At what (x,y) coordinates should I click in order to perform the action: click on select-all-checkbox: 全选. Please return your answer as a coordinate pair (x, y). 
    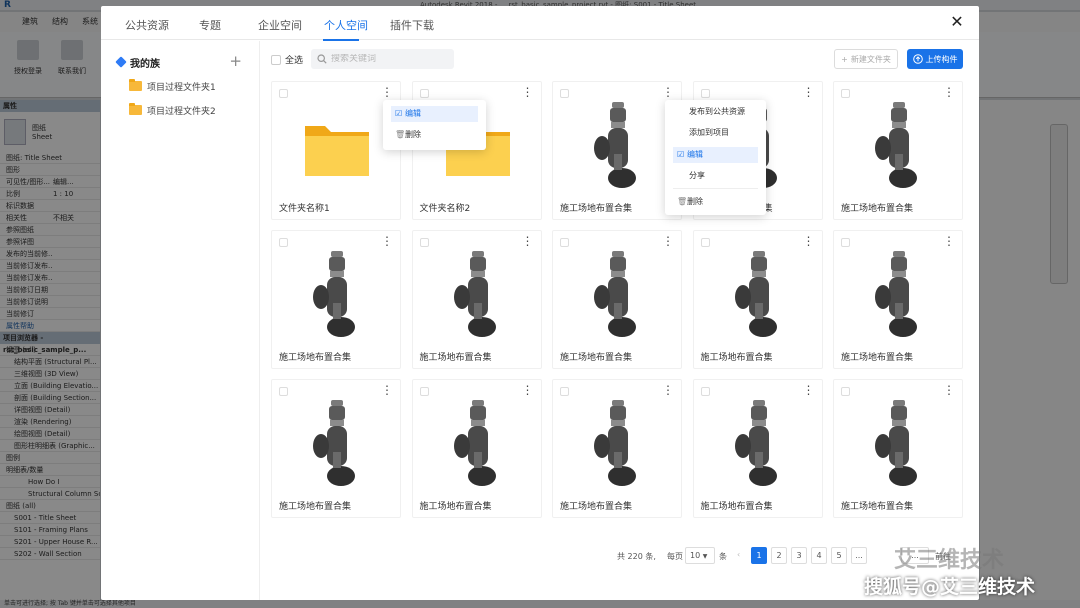
    Looking at the image, I should click on (287, 59).